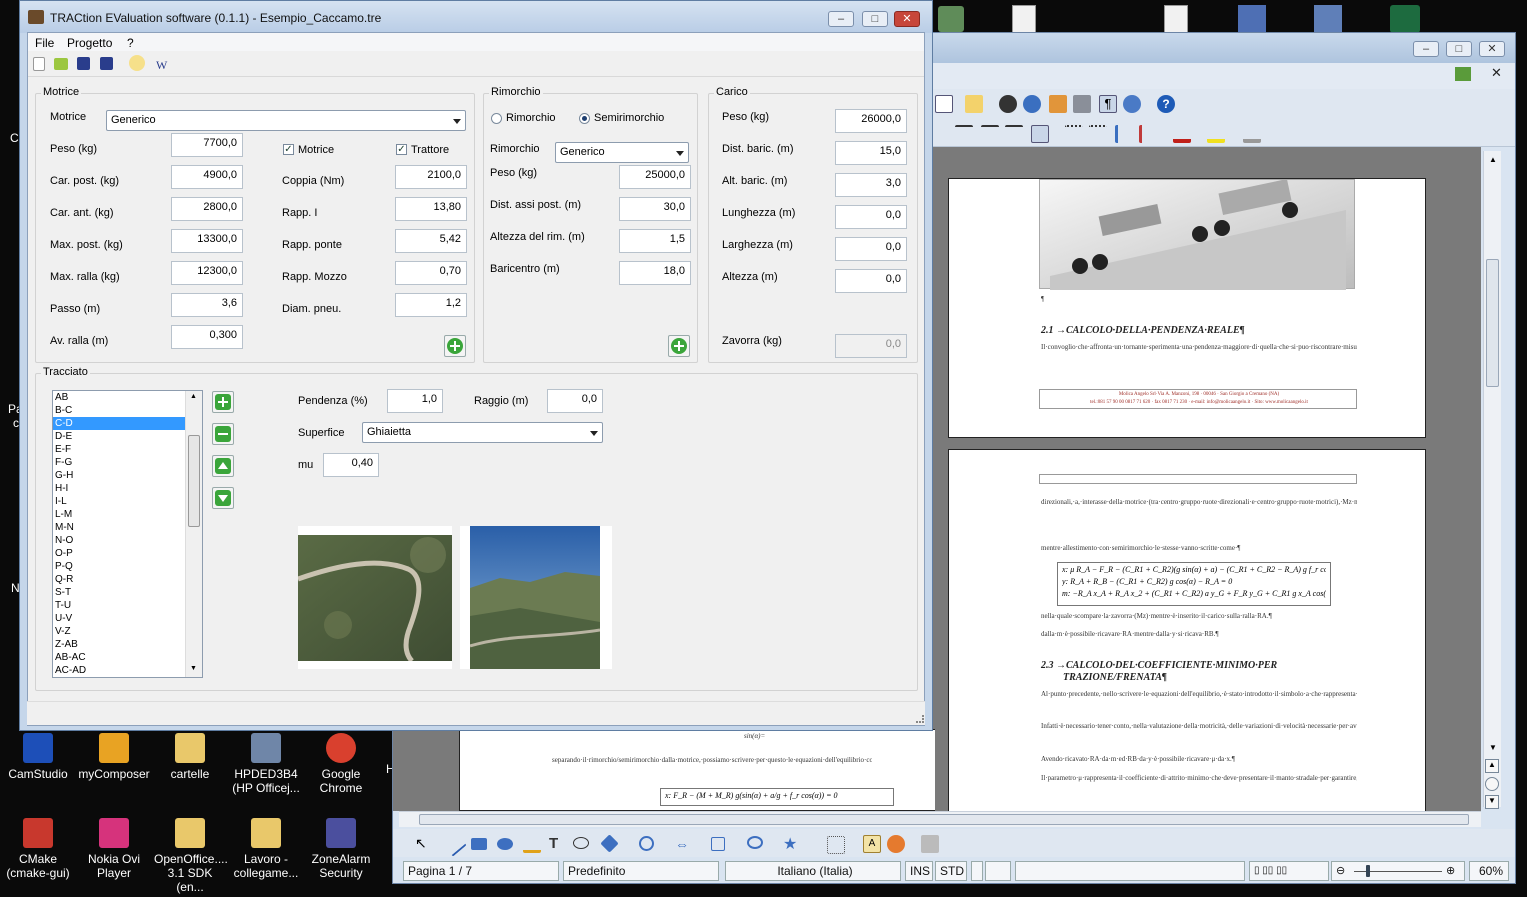 Image resolution: width=1527 pixels, height=897 pixels. What do you see at coordinates (871, 121) in the screenshot?
I see `carico-peso-field: 26000,0` at bounding box center [871, 121].